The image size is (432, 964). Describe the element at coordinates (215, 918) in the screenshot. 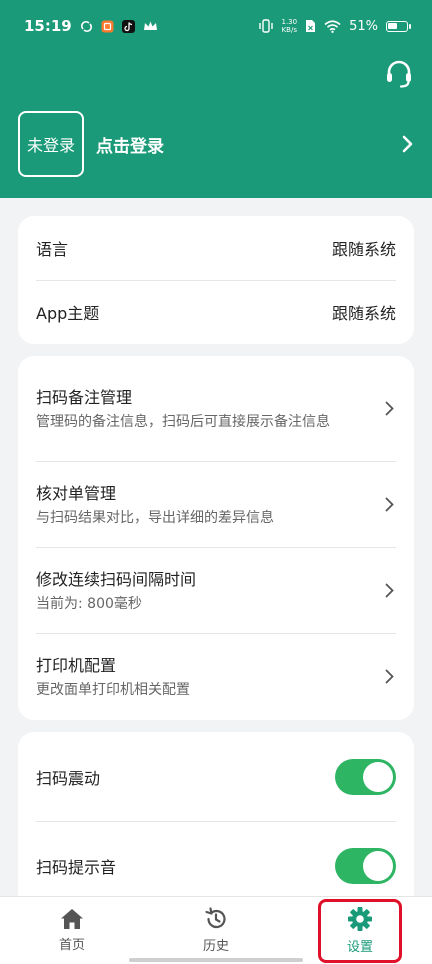

I see `history-icon` at that location.